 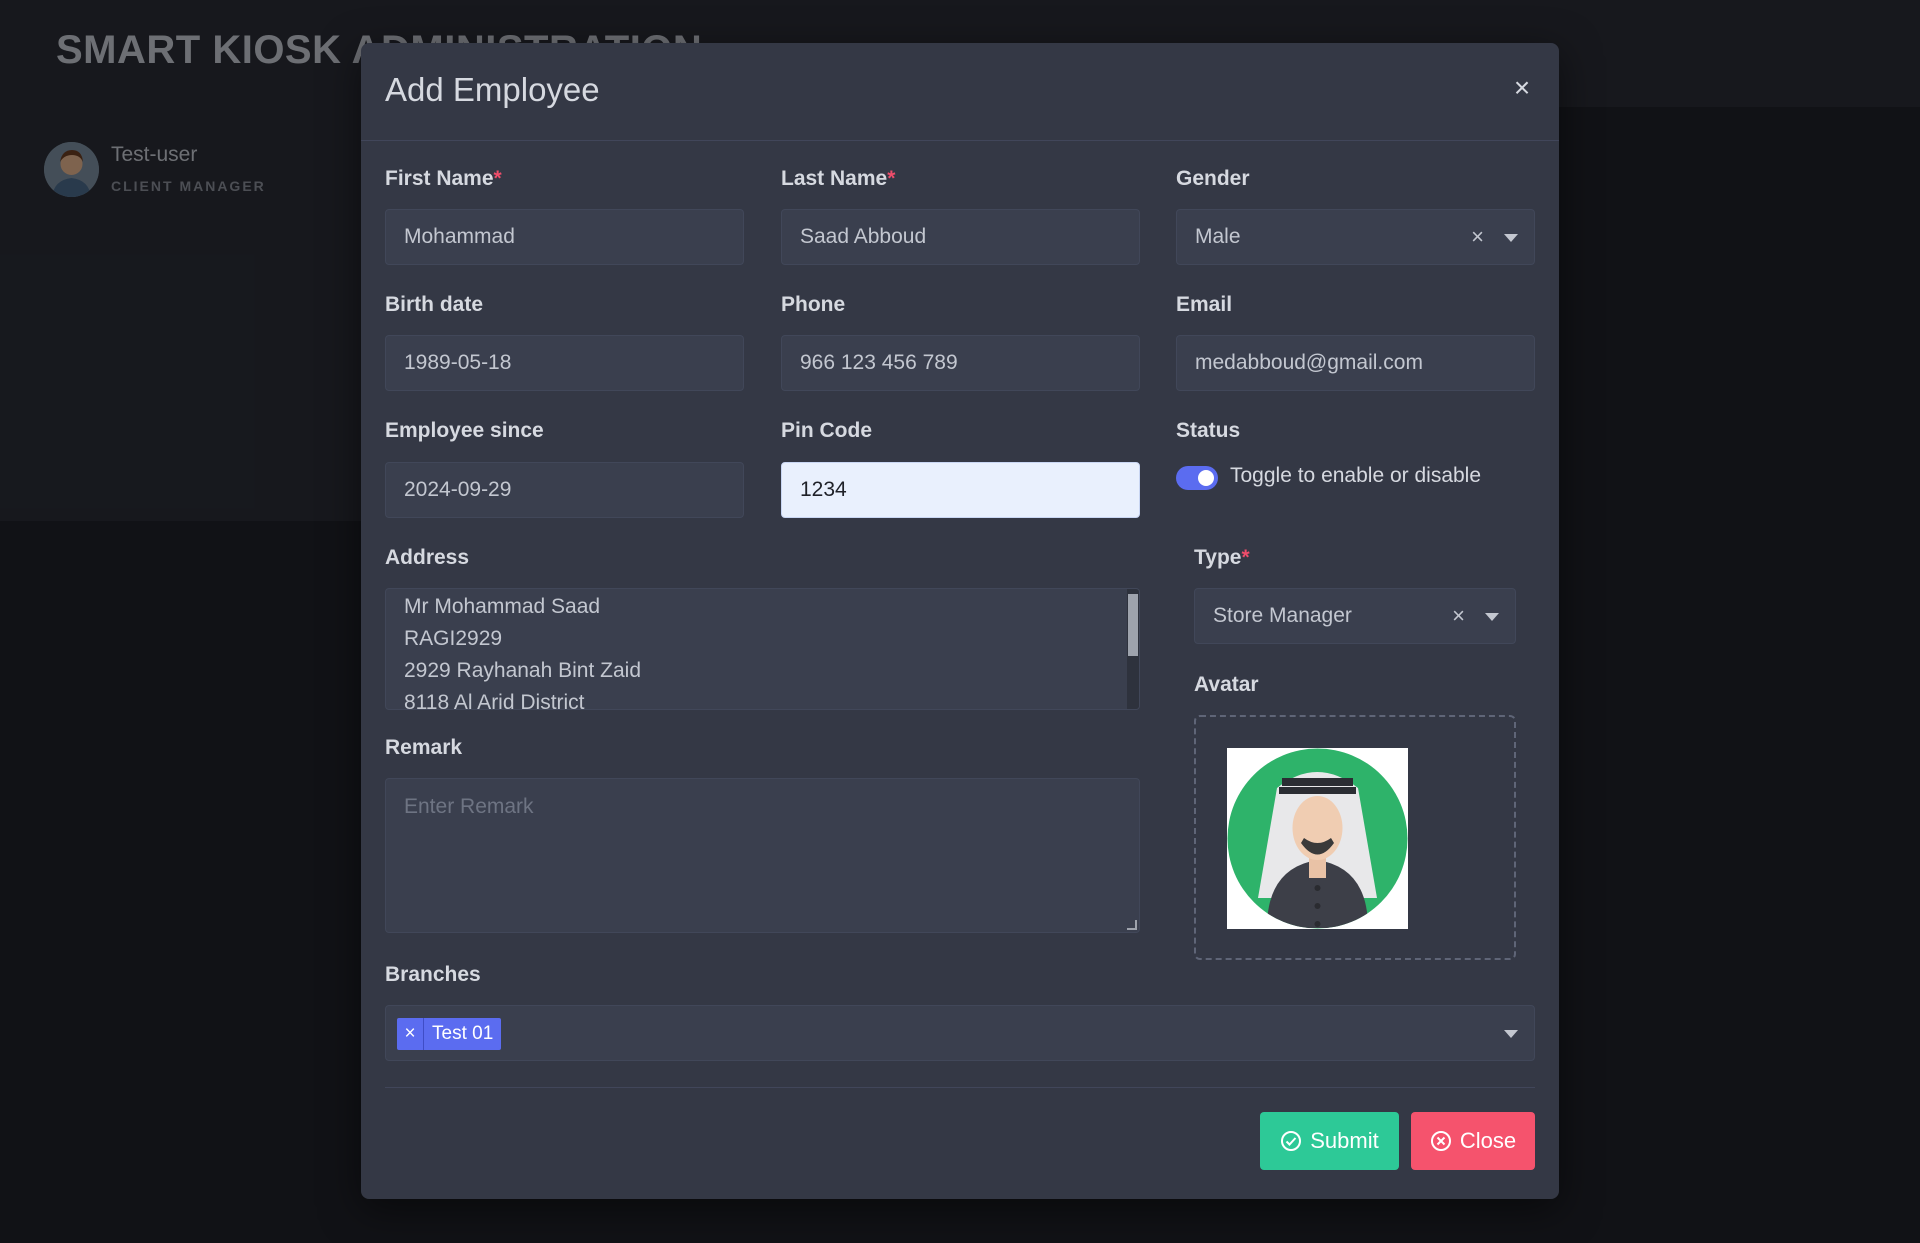 I want to click on avatar-dropzone, so click(x=1355, y=837).